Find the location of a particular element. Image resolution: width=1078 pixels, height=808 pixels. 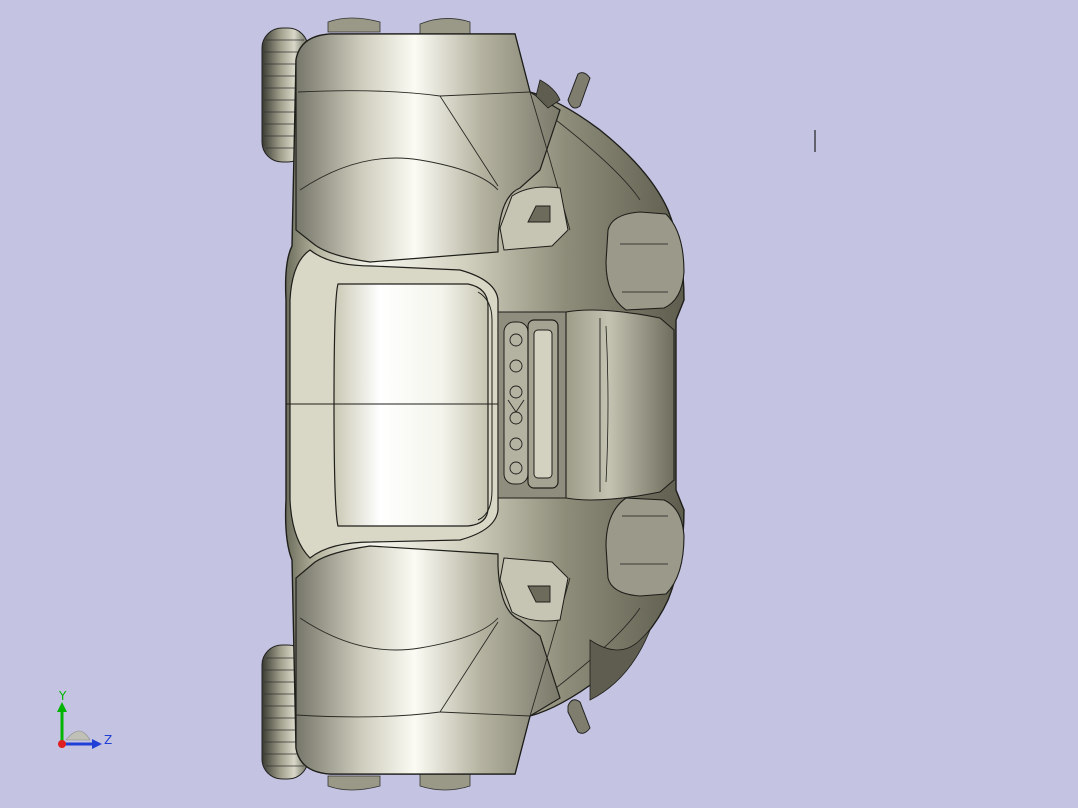

front-tire-bottom-right is located at coordinates (445, 782).